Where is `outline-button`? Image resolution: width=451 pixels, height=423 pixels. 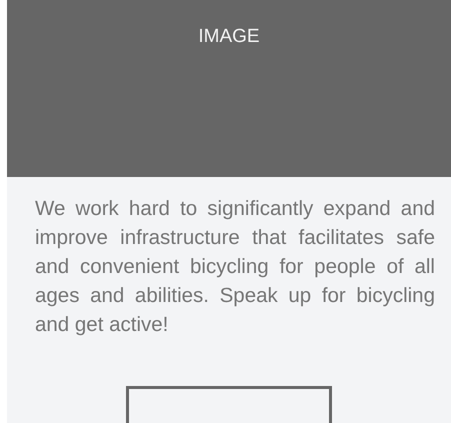 outline-button is located at coordinates (229, 404).